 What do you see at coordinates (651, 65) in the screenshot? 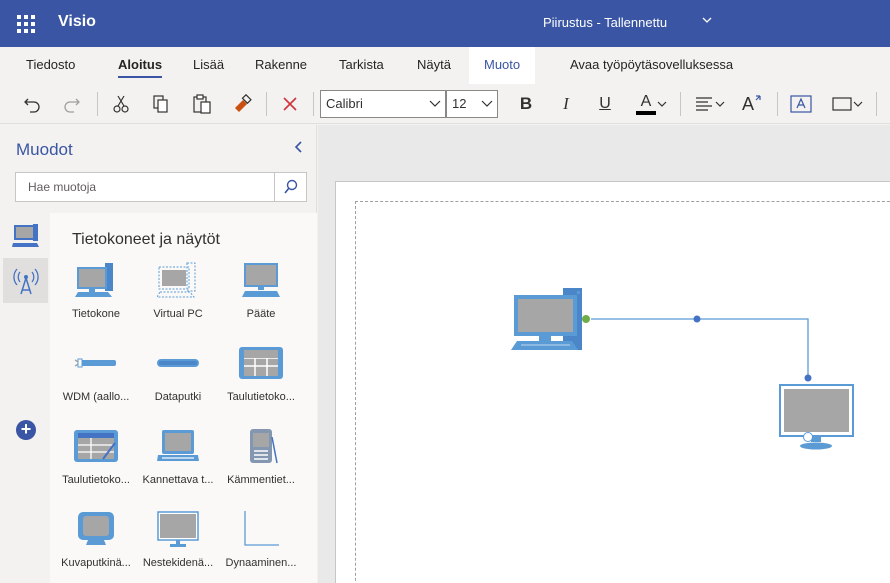
I see `tab-open-desktop: Avaa työpöytäsovelluksessa` at bounding box center [651, 65].